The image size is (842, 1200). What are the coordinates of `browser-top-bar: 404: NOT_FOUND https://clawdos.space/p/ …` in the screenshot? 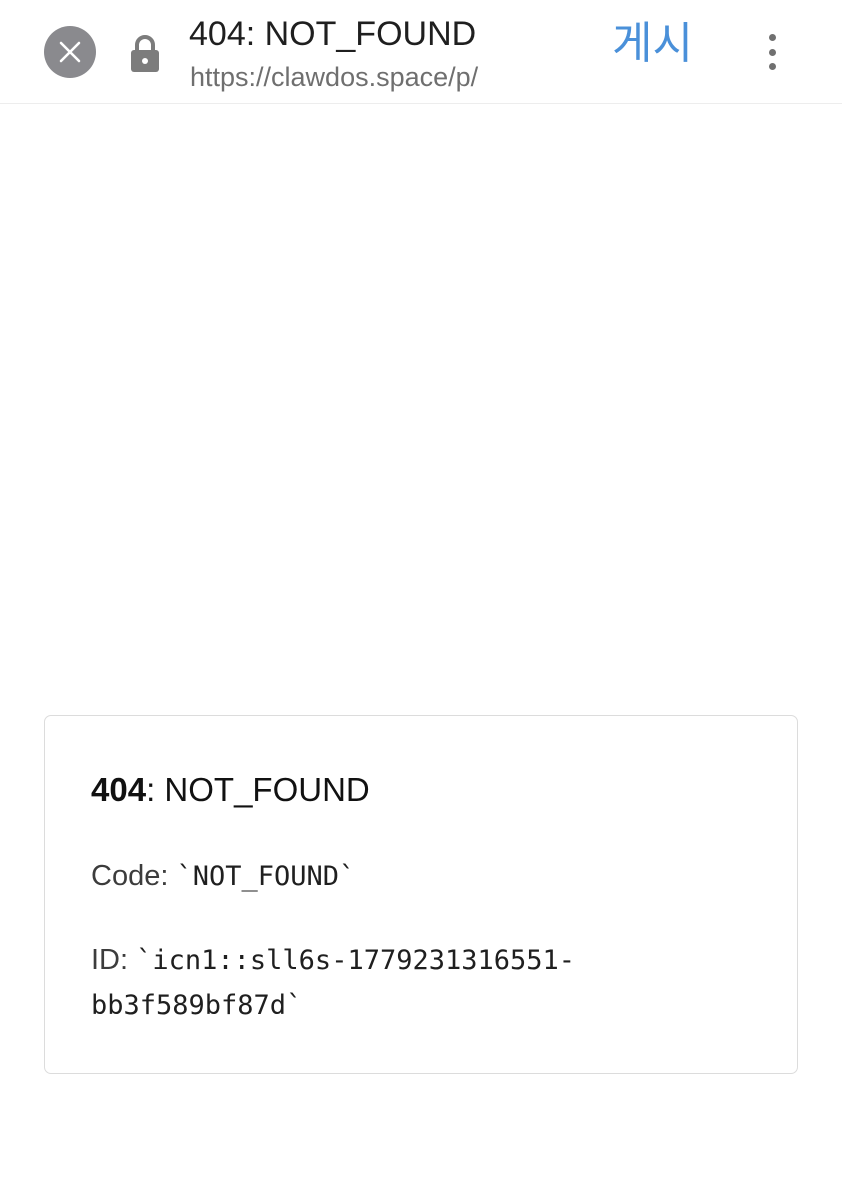 It's located at (421, 52).